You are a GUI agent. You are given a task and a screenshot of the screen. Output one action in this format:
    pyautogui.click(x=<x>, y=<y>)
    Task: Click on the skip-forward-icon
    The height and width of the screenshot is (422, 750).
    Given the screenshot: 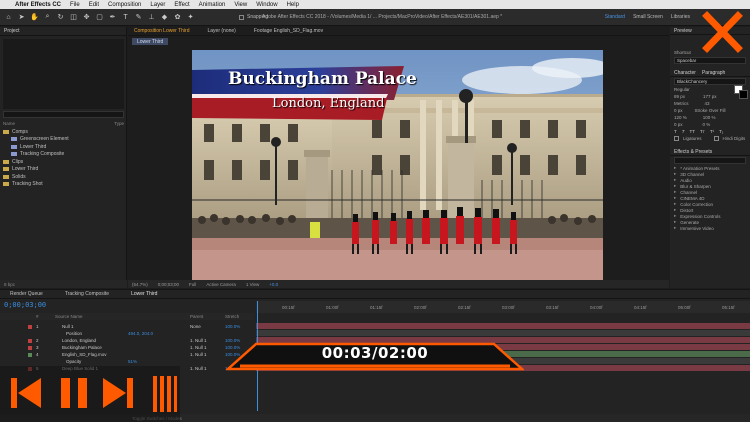 What is the action you would take?
    pyautogui.click(x=118, y=393)
    